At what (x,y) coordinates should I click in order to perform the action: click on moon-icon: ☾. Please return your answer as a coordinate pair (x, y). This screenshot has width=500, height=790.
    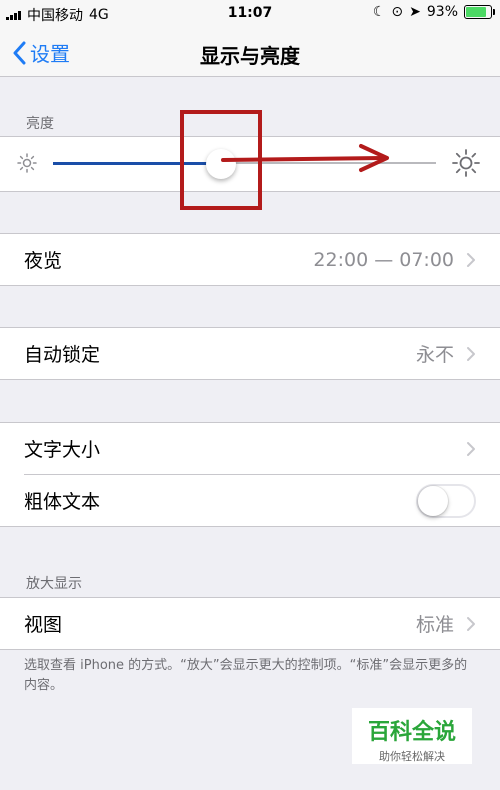
    Looking at the image, I should click on (379, 12).